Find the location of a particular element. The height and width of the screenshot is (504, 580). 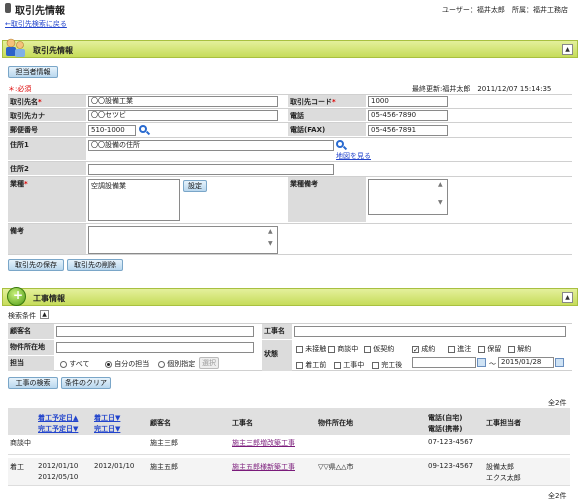

client-code-label: 取引先コード* is located at coordinates (327, 101).